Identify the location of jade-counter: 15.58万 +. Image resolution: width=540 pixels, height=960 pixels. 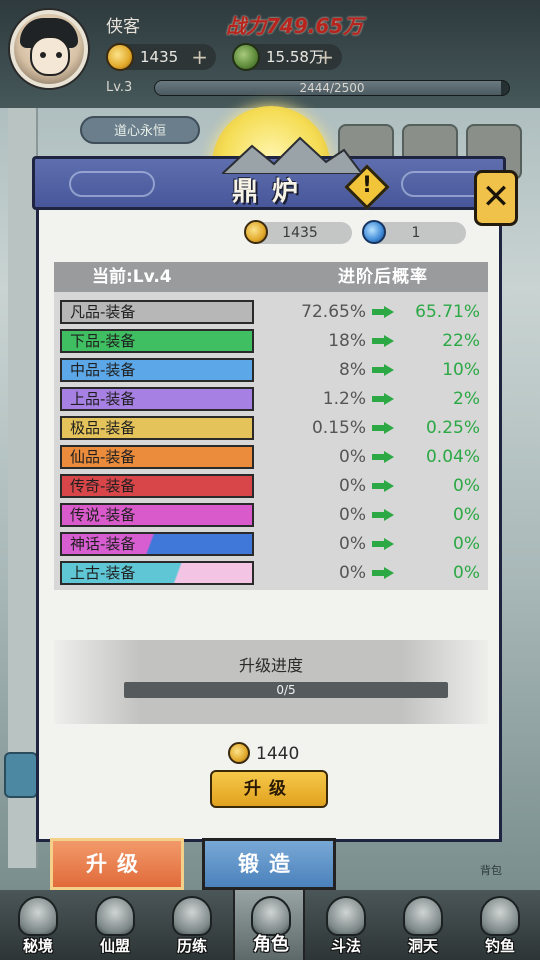
(287, 57).